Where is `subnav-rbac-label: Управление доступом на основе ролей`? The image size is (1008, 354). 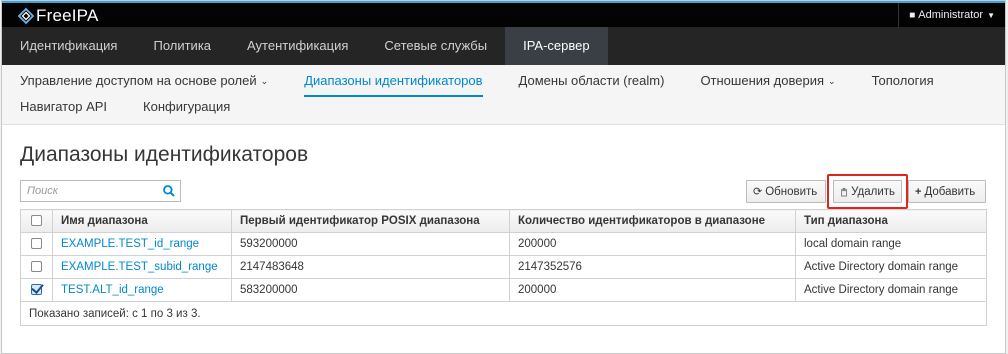
subnav-rbac-label: Управление доступом на основе ролей is located at coordinates (138, 80).